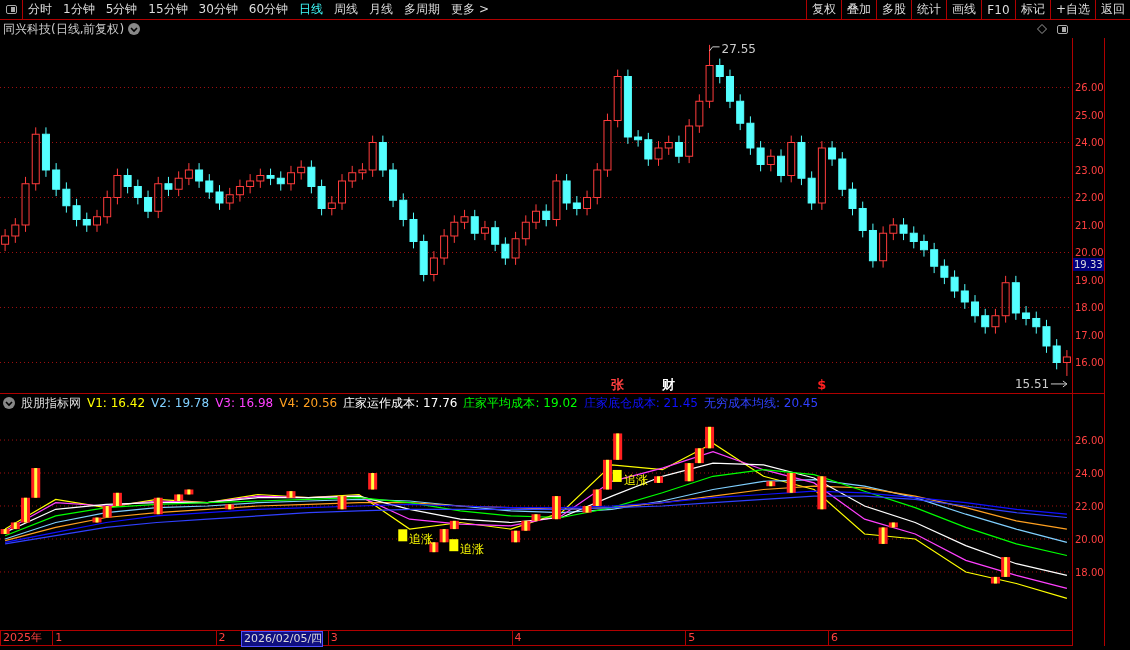 The width and height of the screenshot is (1130, 650). I want to click on toolbar-button: +自选, so click(1072, 9).